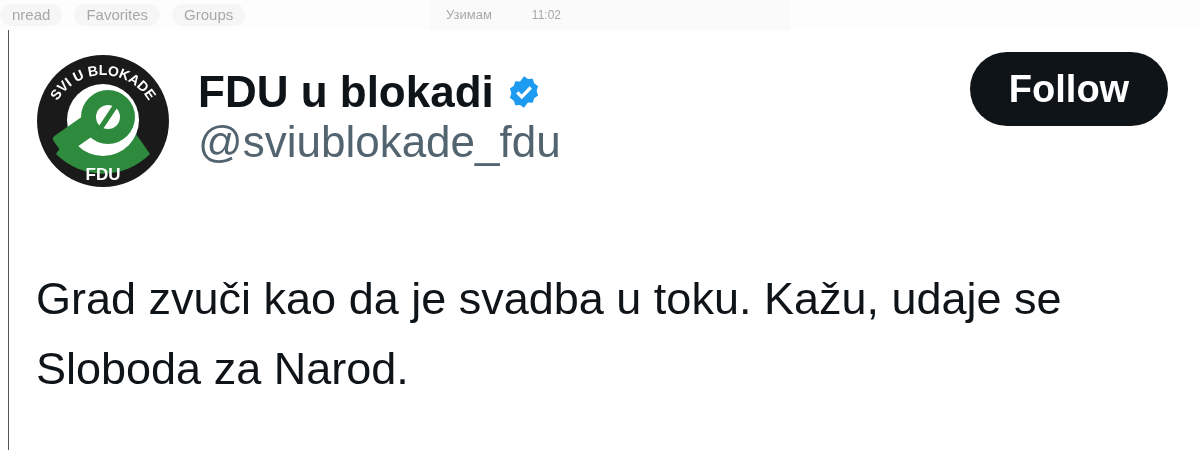  Describe the element at coordinates (346, 92) in the screenshot. I see `account-name: FDU u blokadi` at that location.